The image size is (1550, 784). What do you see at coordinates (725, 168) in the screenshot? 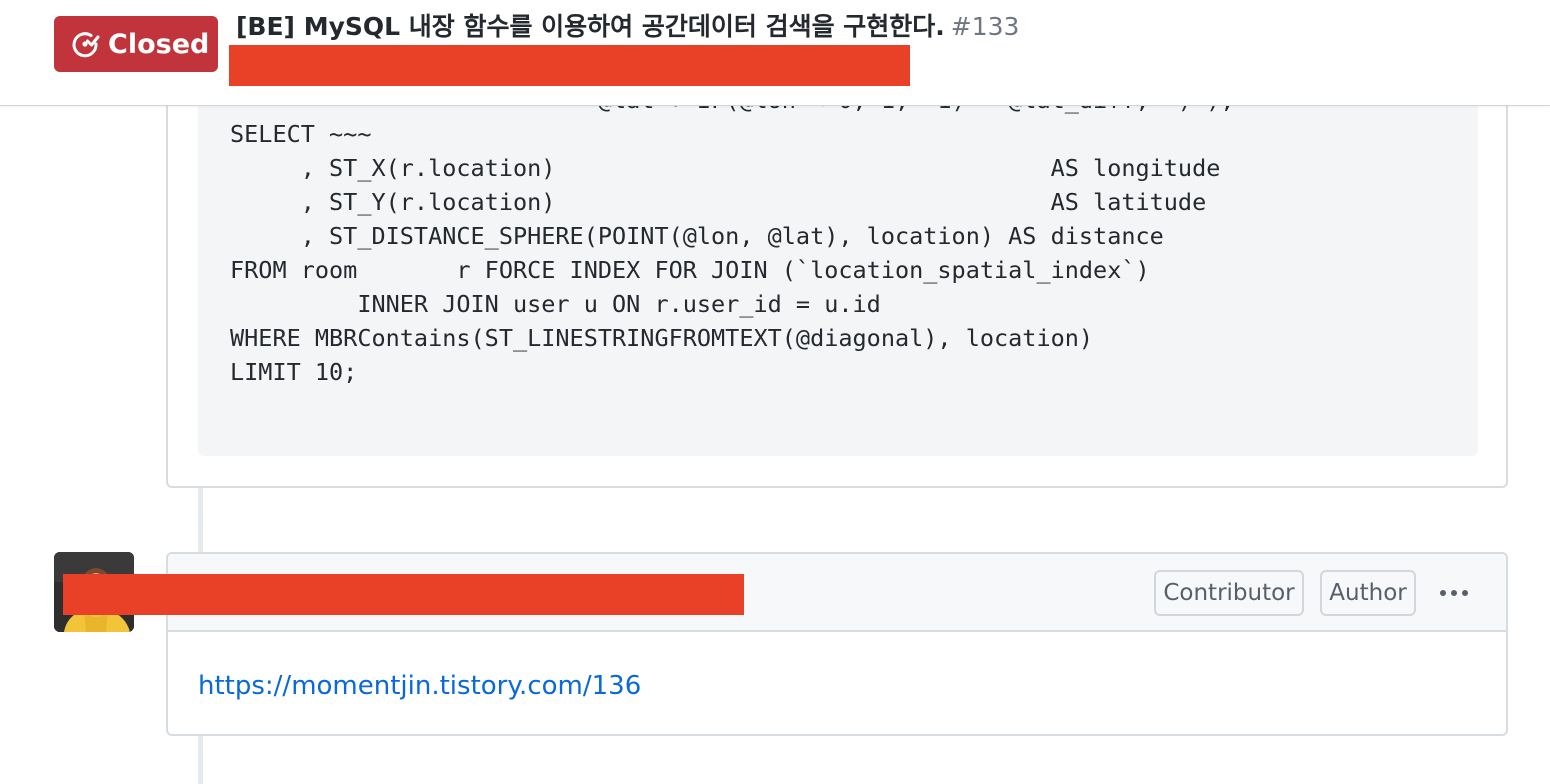
I see `code-line: , ST_X(r.location) AS longitude` at bounding box center [725, 168].